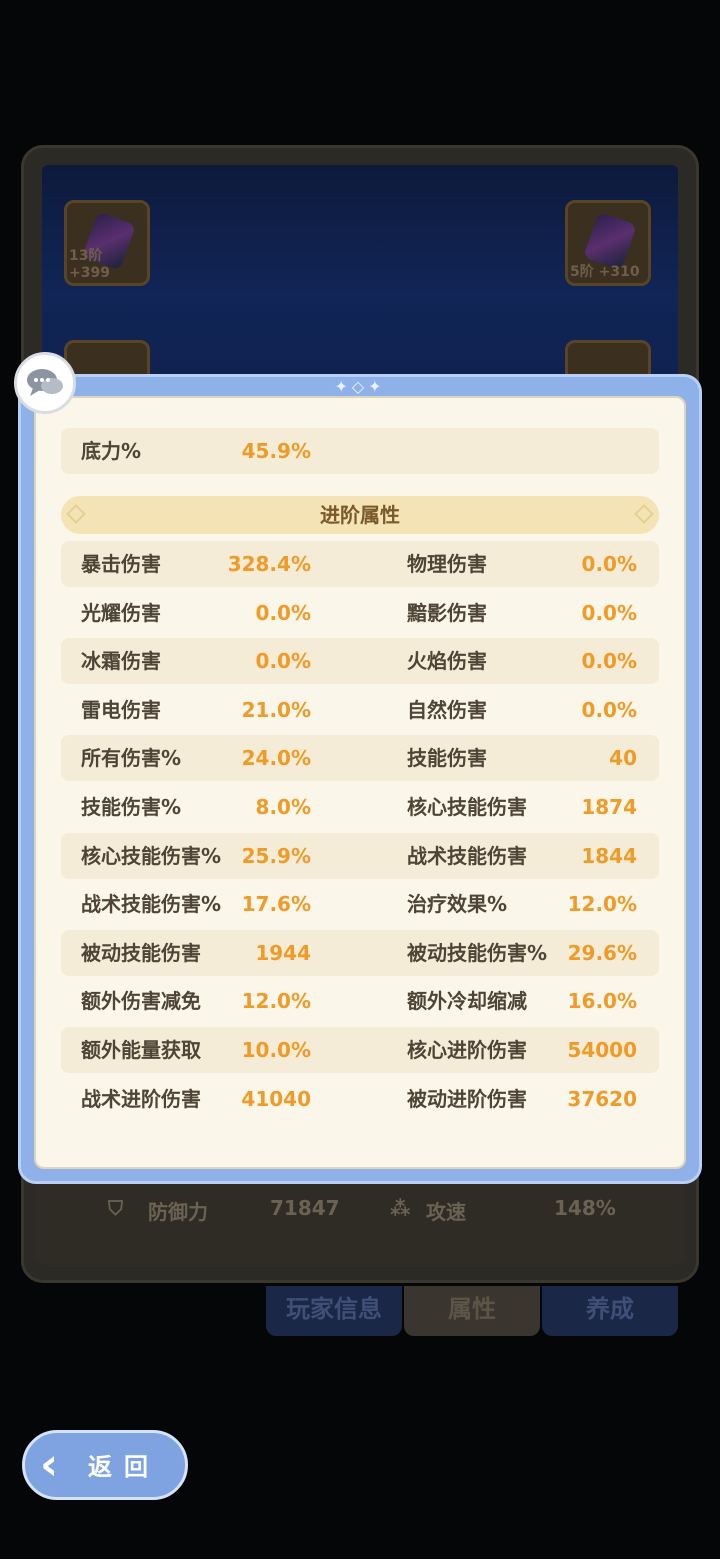 The image size is (720, 1559). I want to click on stat-label: 底力%, so click(111, 451).